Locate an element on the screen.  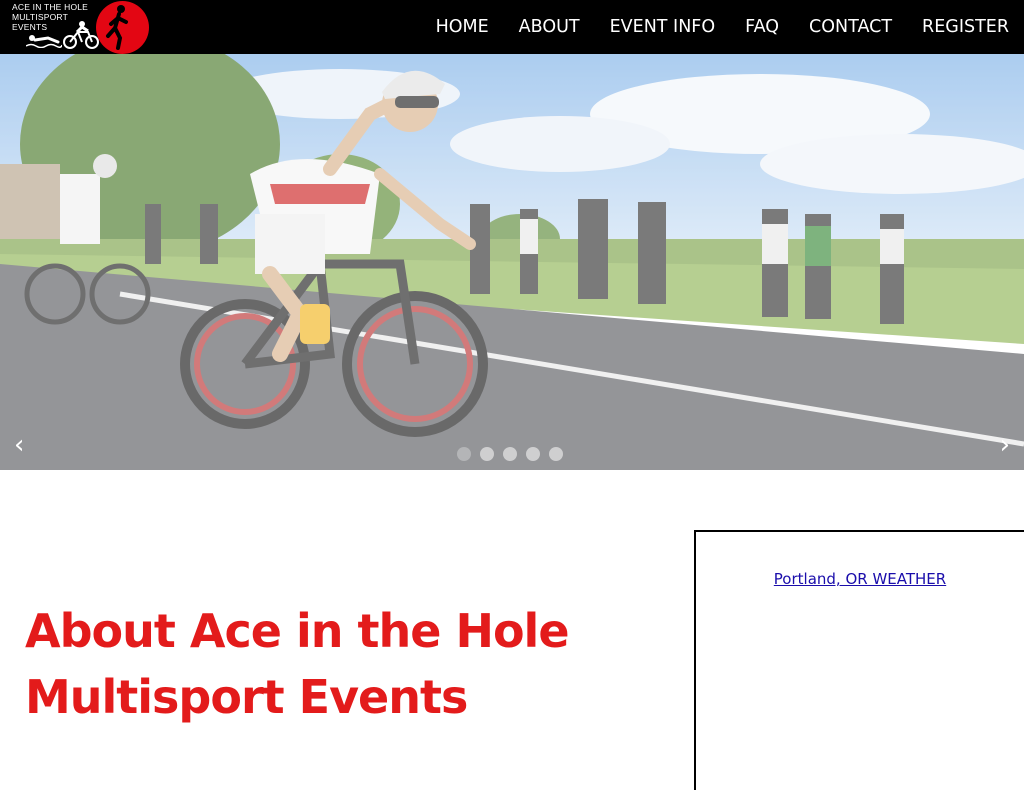
nav-contact: CONTACT is located at coordinates (850, 27).